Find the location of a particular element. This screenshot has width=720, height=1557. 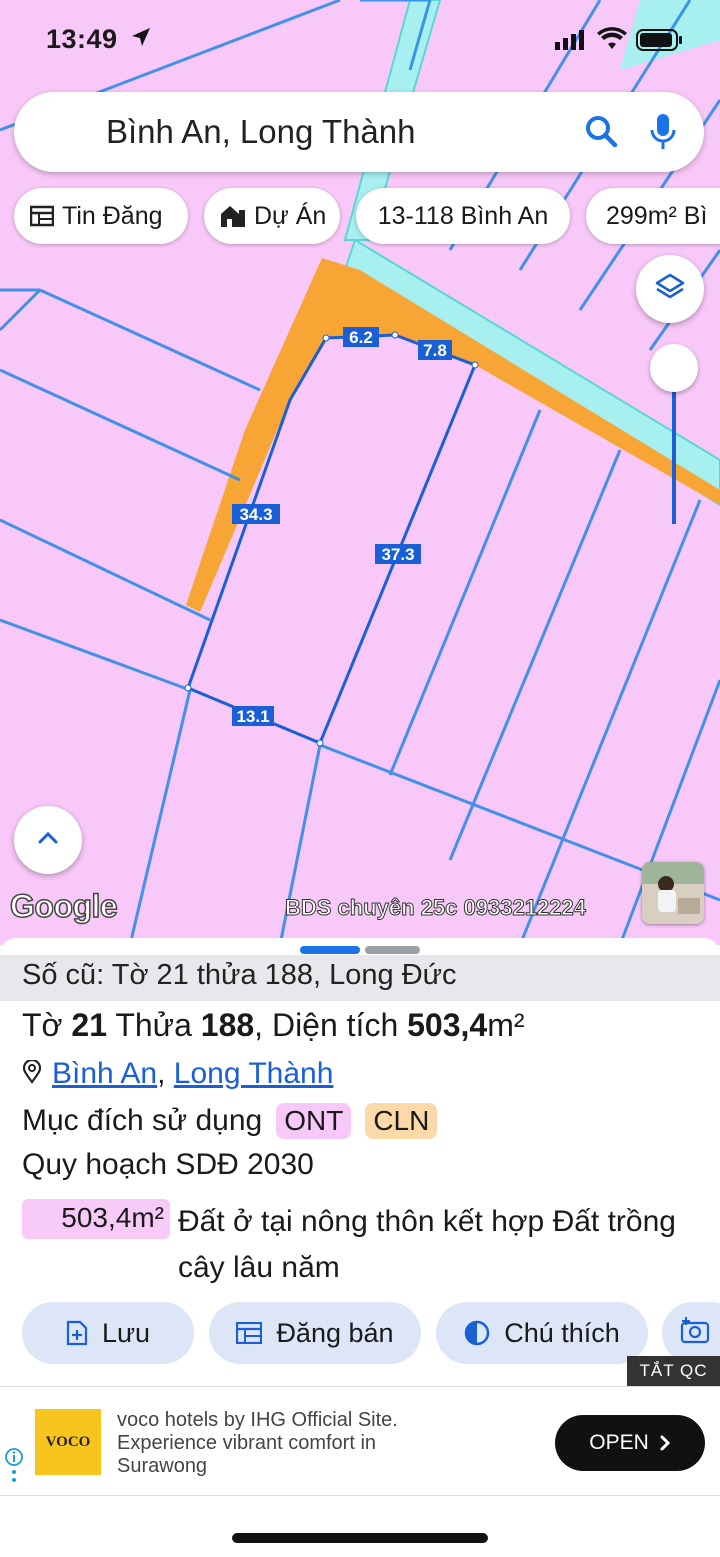

chip-du-an: Dự Án is located at coordinates (272, 216).